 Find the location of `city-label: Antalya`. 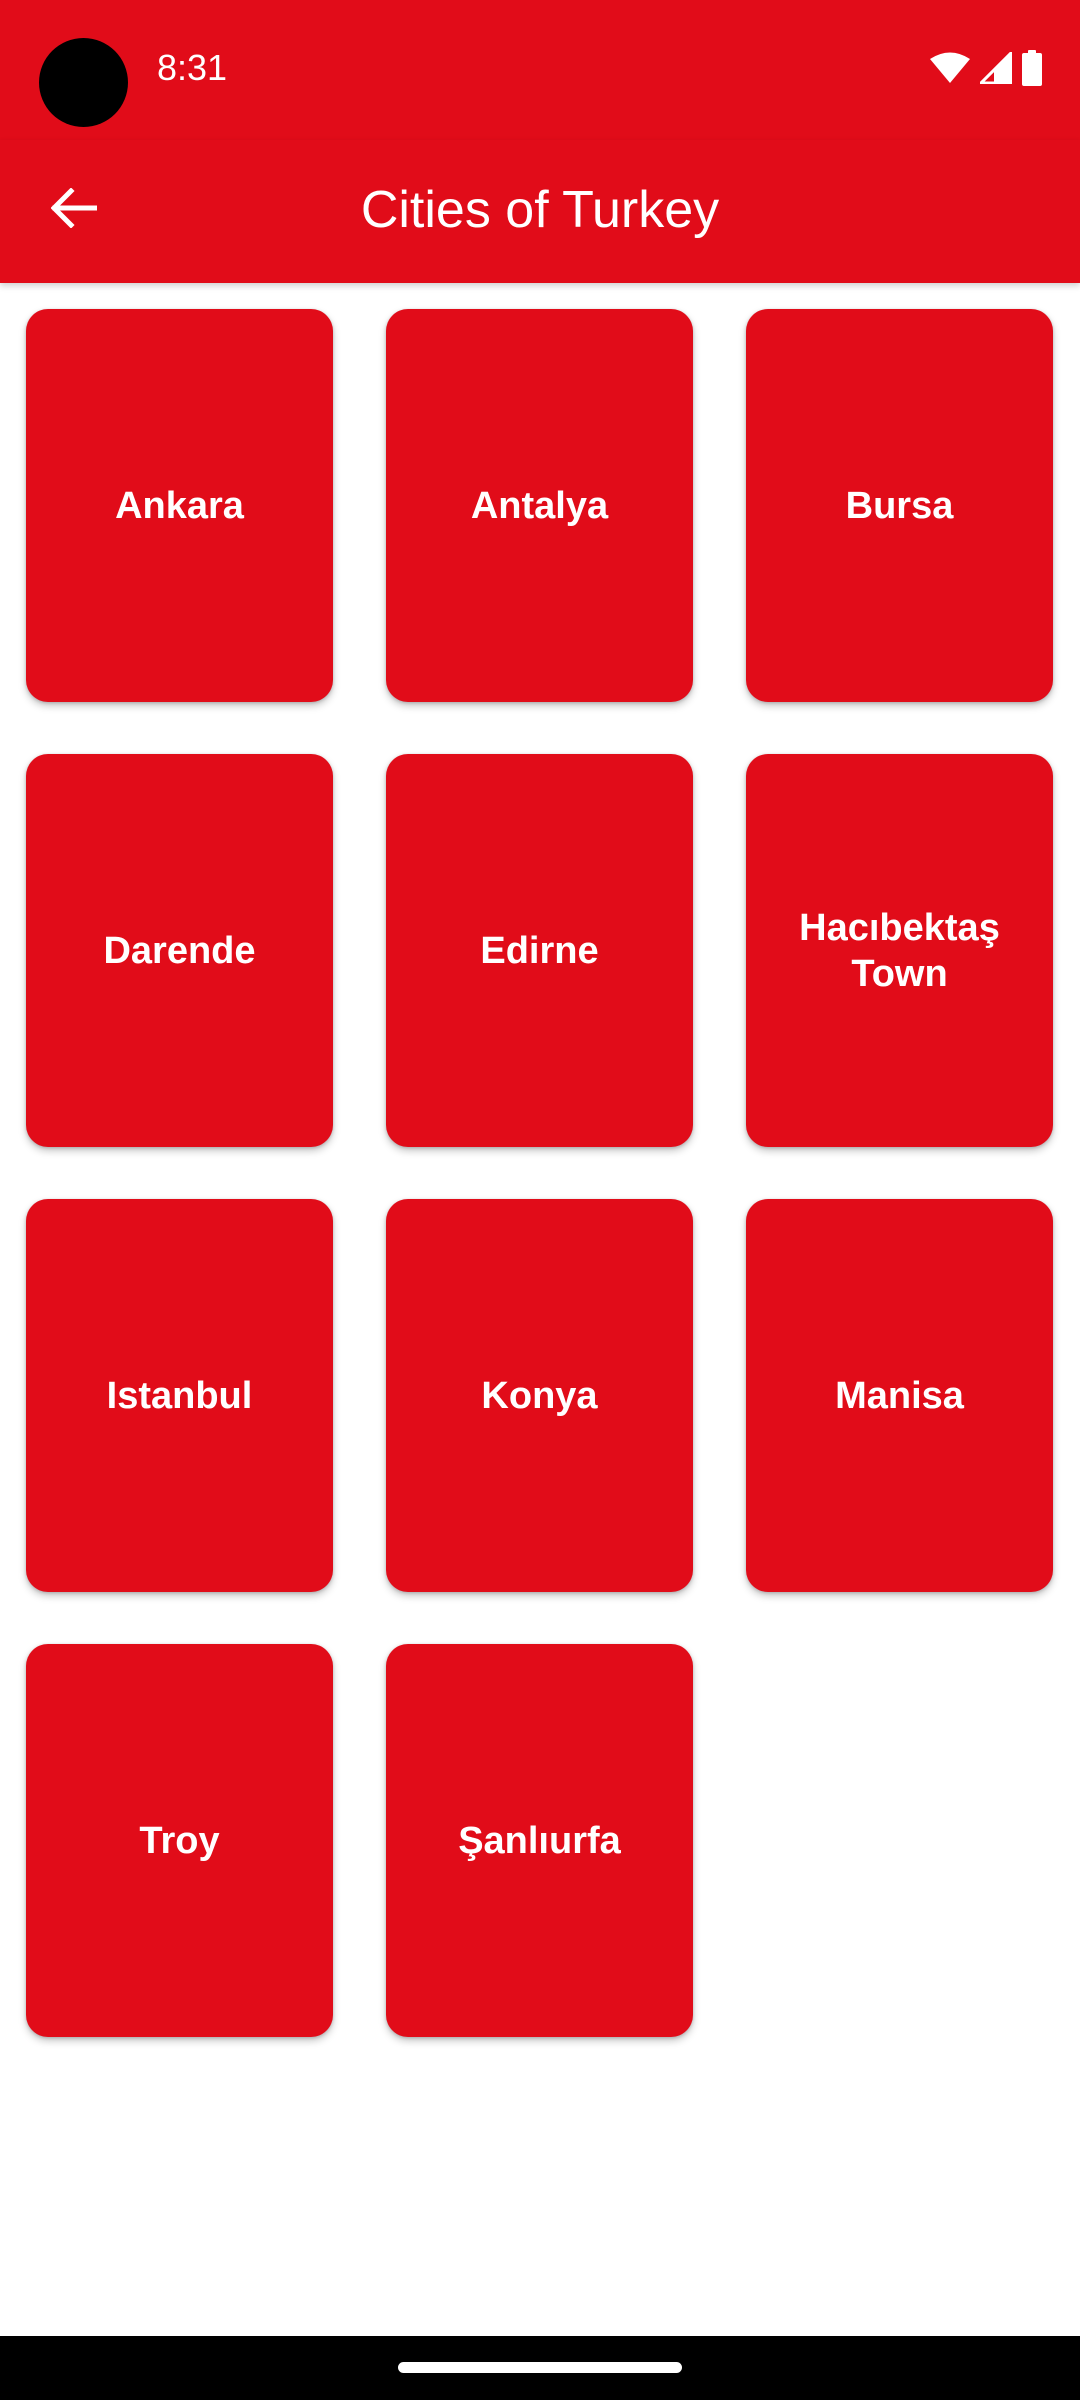

city-label: Antalya is located at coordinates (539, 505).